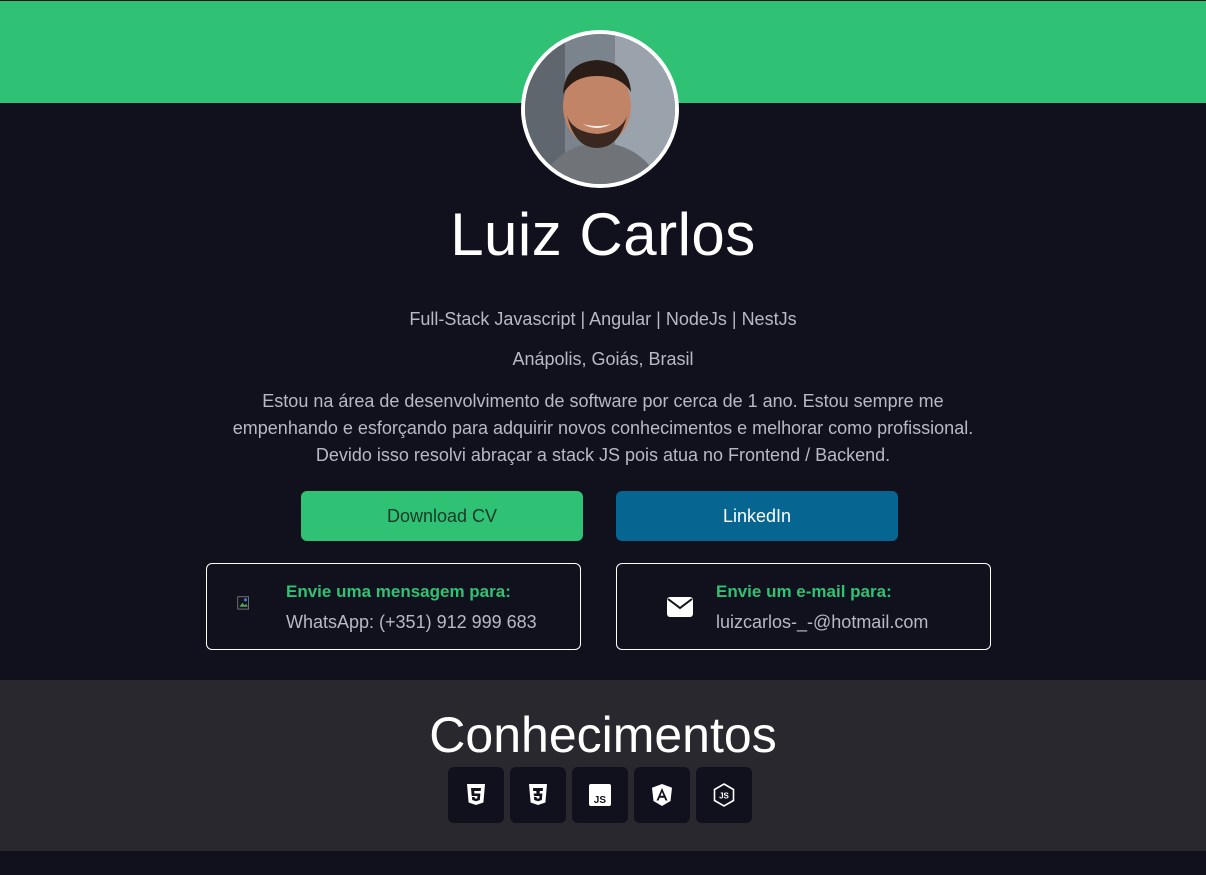  I want to click on download-cv-button: Download CV, so click(442, 516).